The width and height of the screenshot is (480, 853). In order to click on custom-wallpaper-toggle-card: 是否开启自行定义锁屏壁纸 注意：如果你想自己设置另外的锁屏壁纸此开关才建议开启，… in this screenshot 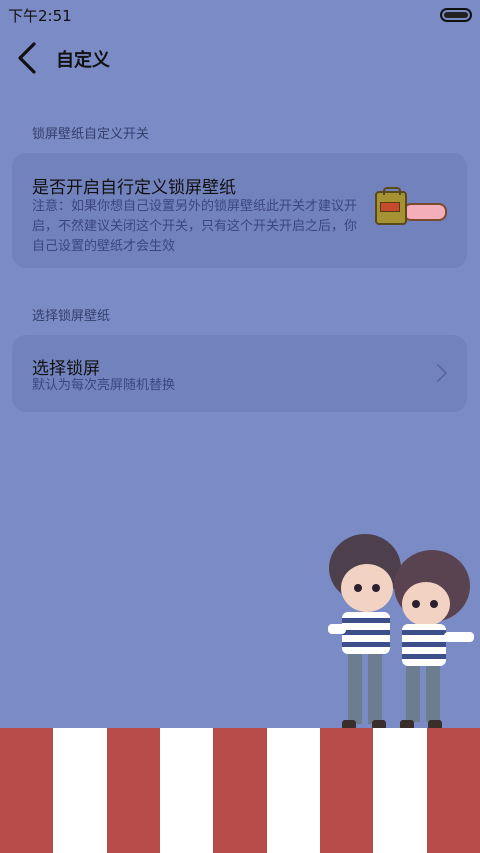, I will do `click(239, 210)`.